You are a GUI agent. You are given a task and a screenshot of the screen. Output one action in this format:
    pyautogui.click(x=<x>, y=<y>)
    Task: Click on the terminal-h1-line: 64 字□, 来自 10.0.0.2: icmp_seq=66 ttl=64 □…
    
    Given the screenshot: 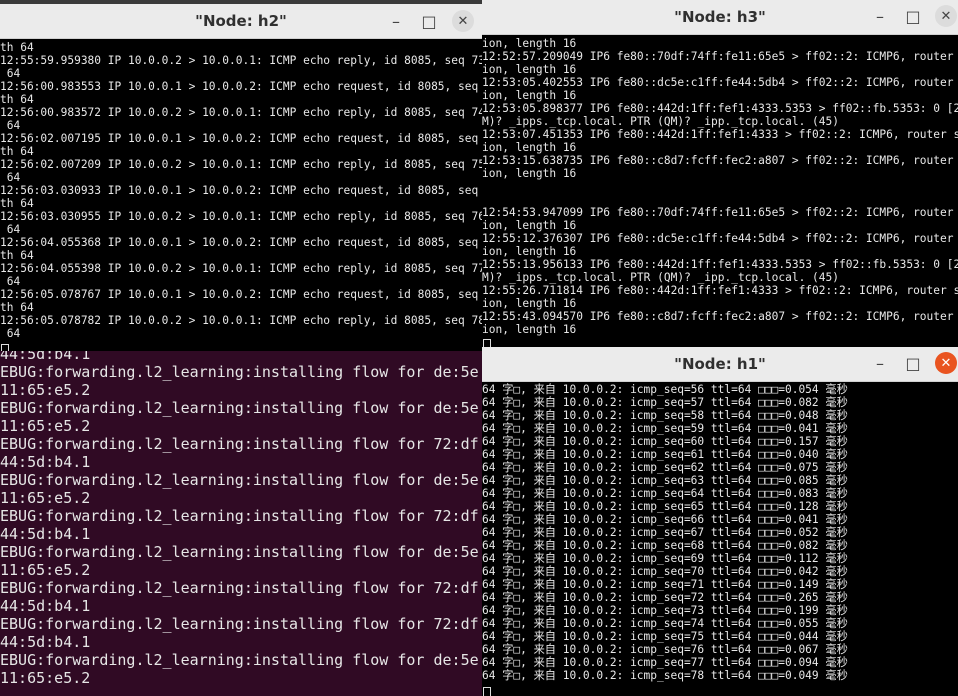 What is the action you would take?
    pyautogui.click(x=665, y=519)
    